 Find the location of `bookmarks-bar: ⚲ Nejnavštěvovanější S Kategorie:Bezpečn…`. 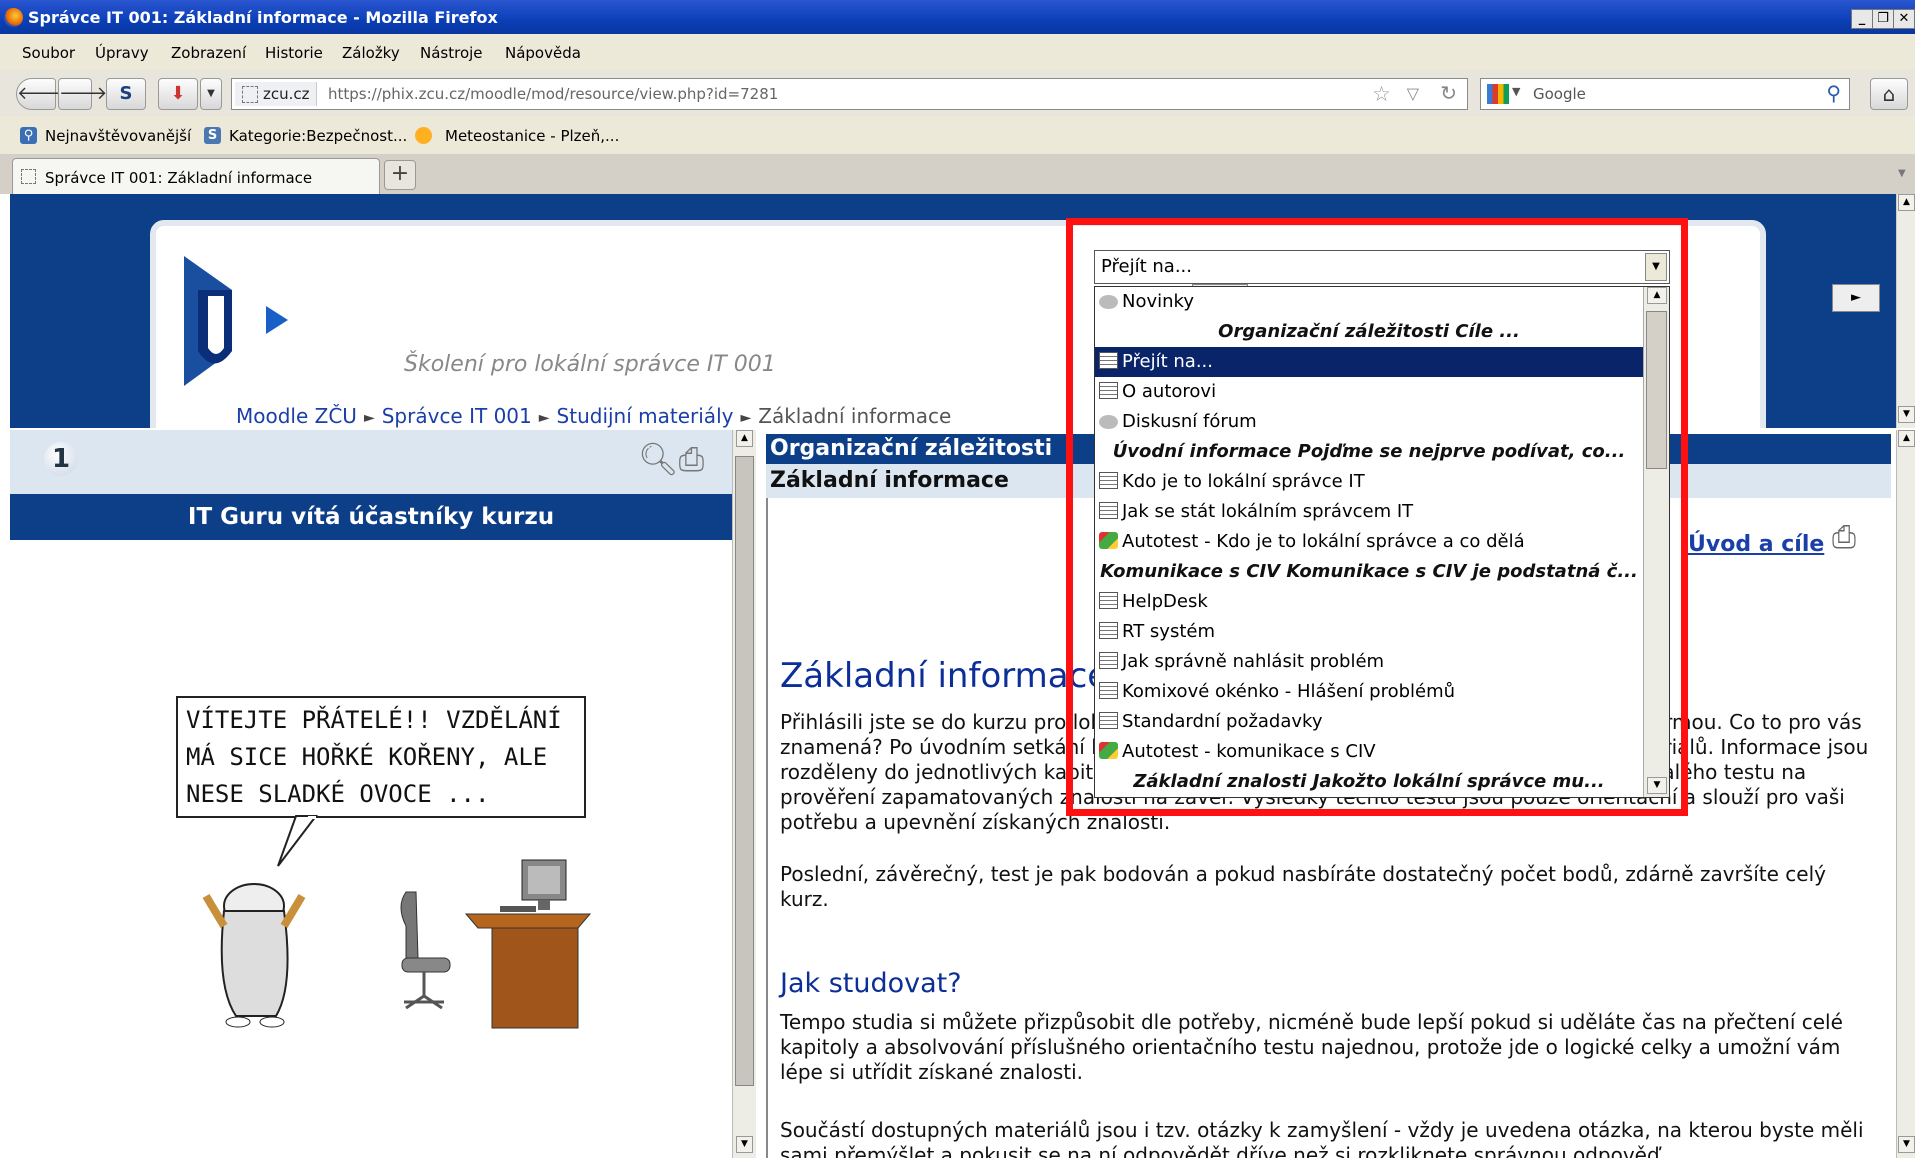

bookmarks-bar: ⚲ Nejnavštěvovanější S Kategorie:Bezpečn… is located at coordinates (957, 135).